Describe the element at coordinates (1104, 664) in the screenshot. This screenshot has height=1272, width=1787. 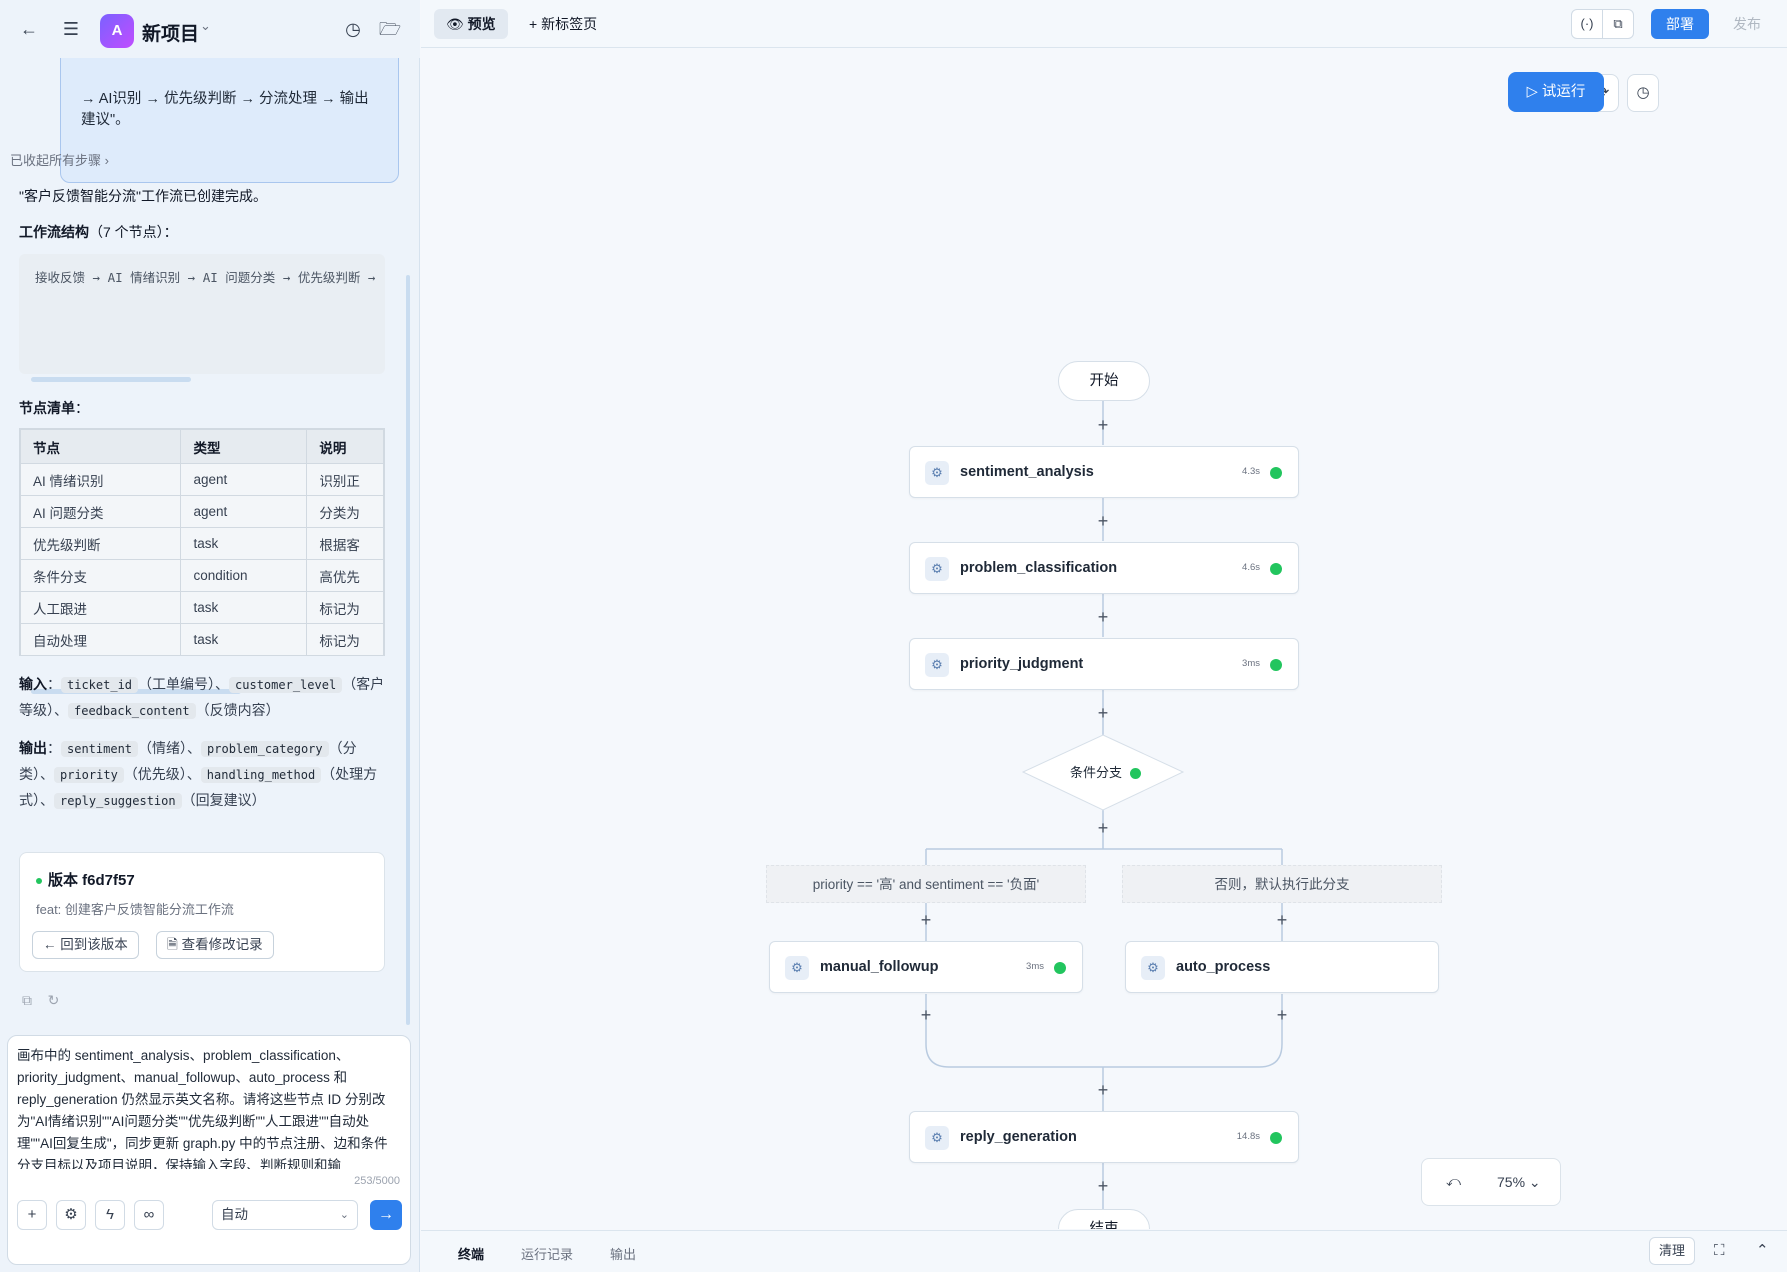
I see `workflow-node: ⚙ priority_judgment 3ms` at that location.